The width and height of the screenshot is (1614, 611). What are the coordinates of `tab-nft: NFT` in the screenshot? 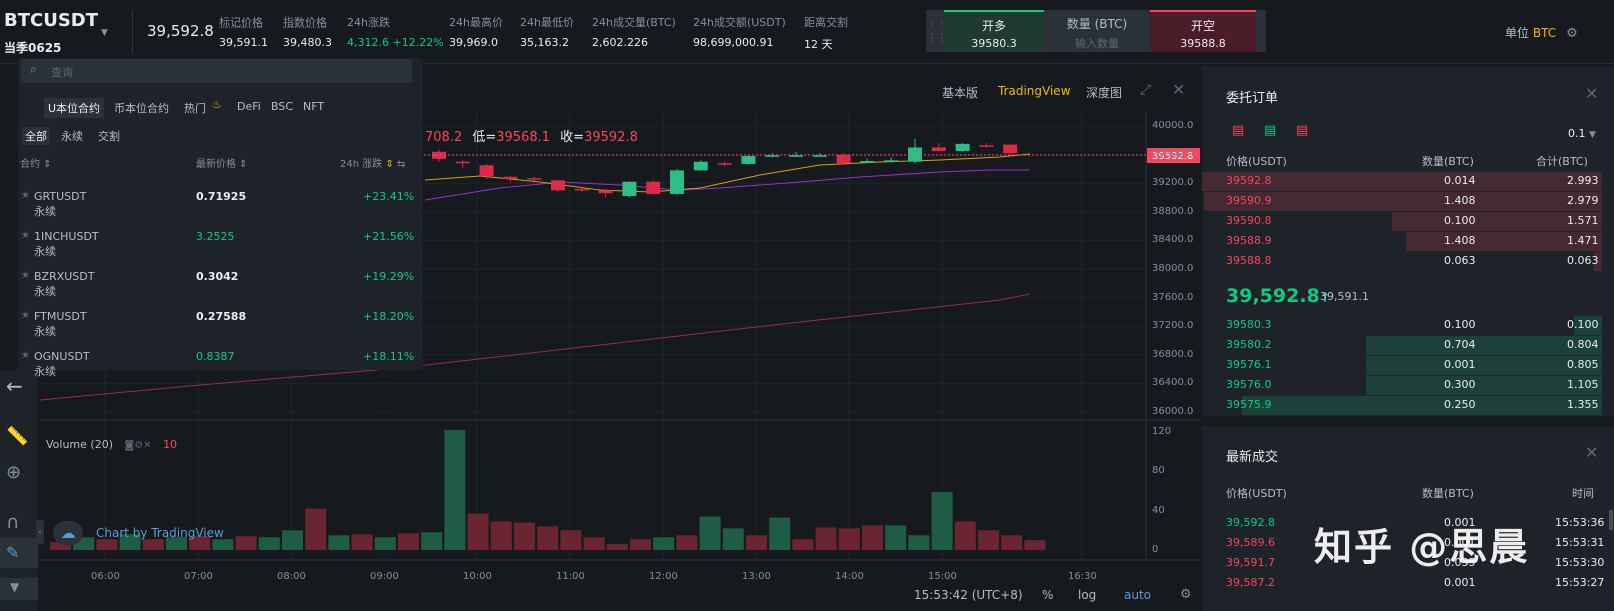 It's located at (313, 106).